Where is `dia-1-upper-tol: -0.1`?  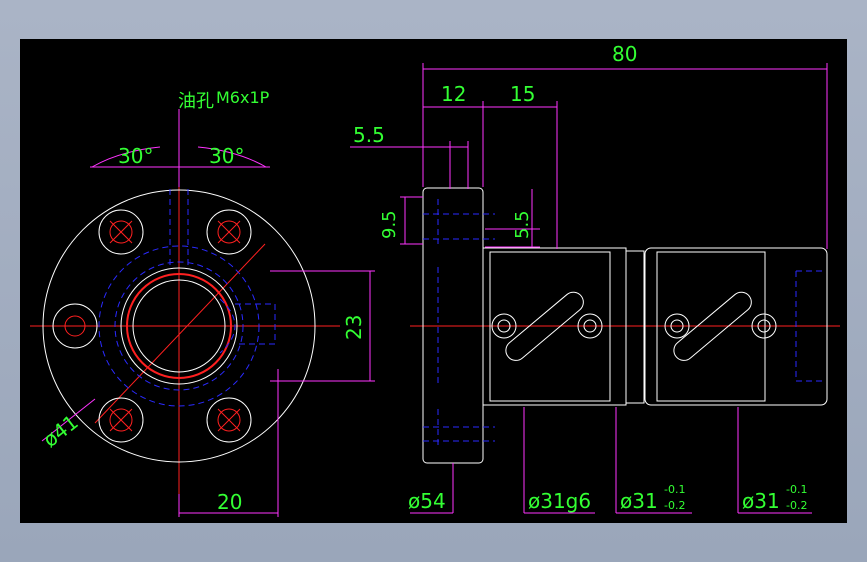 dia-1-upper-tol: -0.1 is located at coordinates (674, 489).